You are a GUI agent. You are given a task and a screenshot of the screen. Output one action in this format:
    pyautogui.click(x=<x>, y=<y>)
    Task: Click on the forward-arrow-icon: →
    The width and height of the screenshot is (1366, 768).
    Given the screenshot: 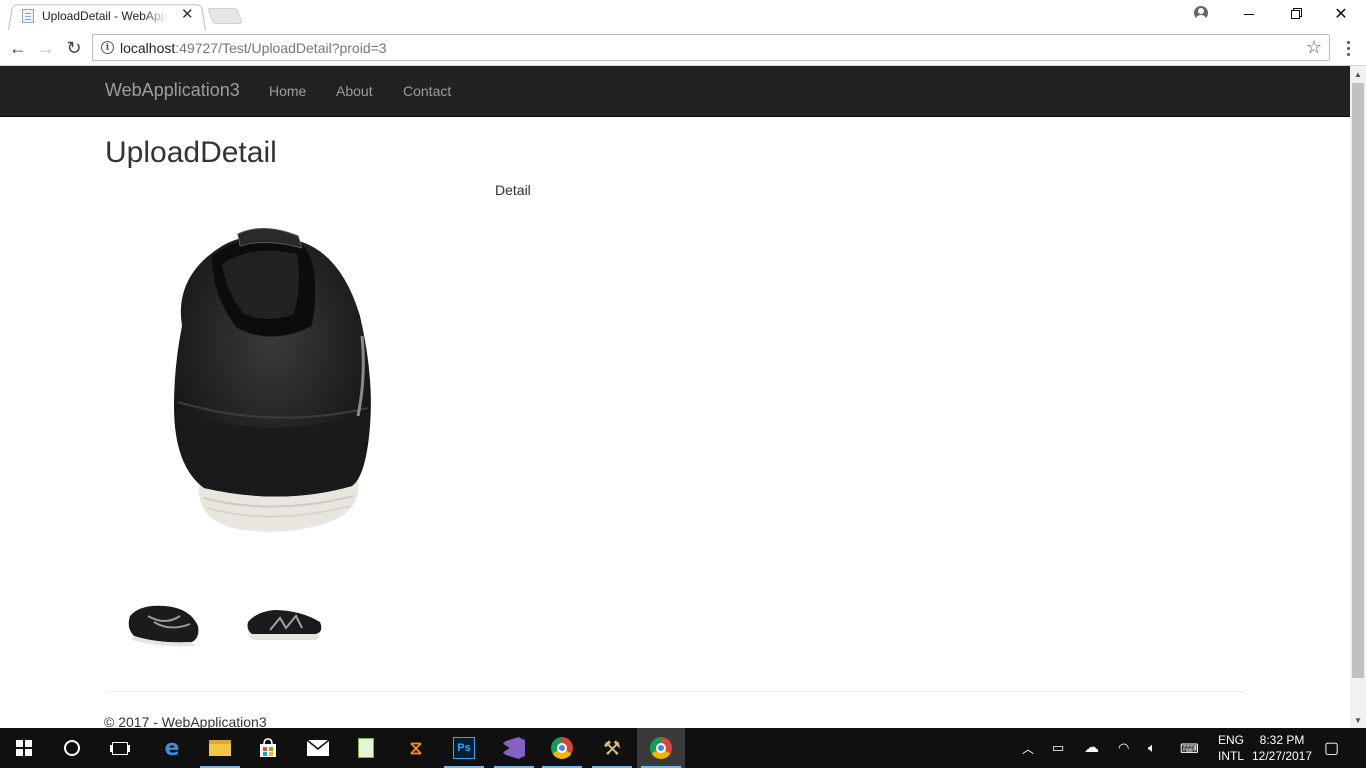 What is the action you would take?
    pyautogui.click(x=46, y=47)
    